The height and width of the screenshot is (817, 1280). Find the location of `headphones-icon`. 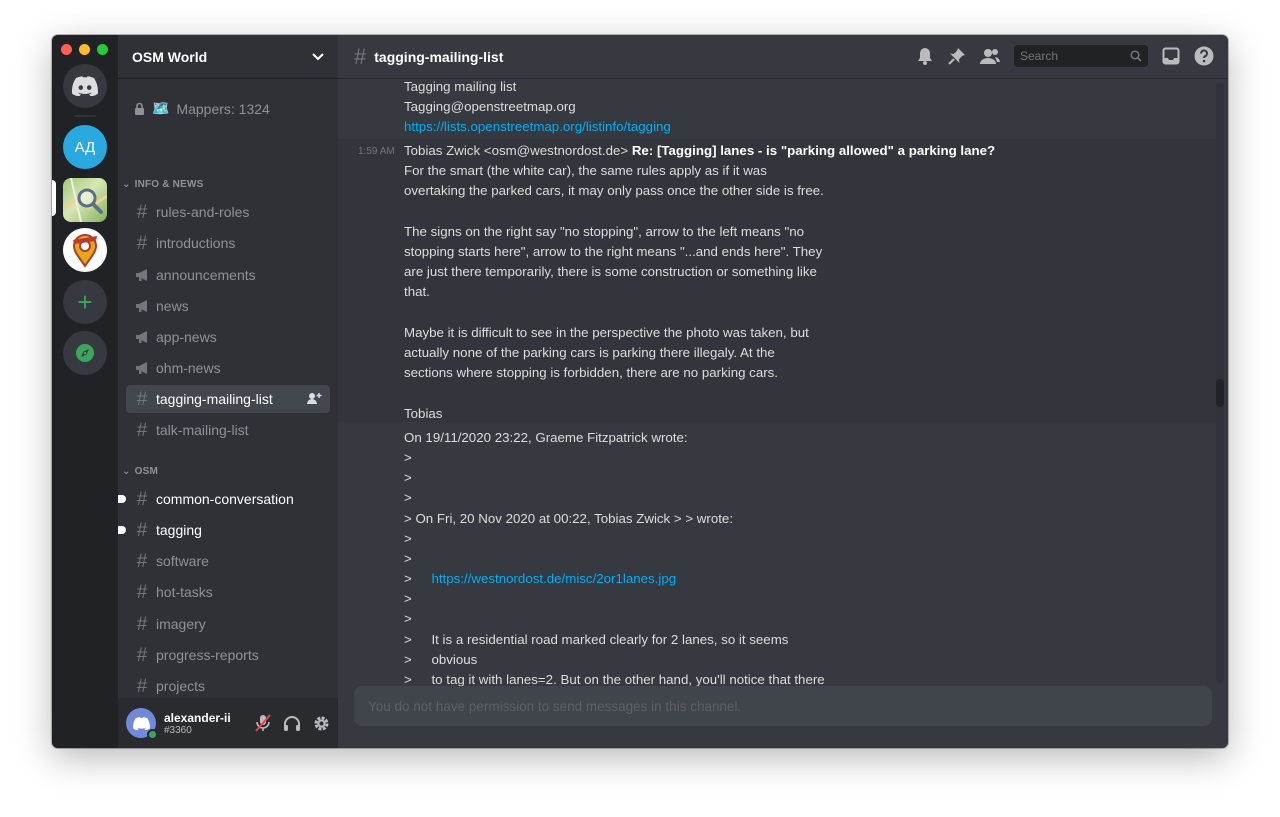

headphones-icon is located at coordinates (292, 723).